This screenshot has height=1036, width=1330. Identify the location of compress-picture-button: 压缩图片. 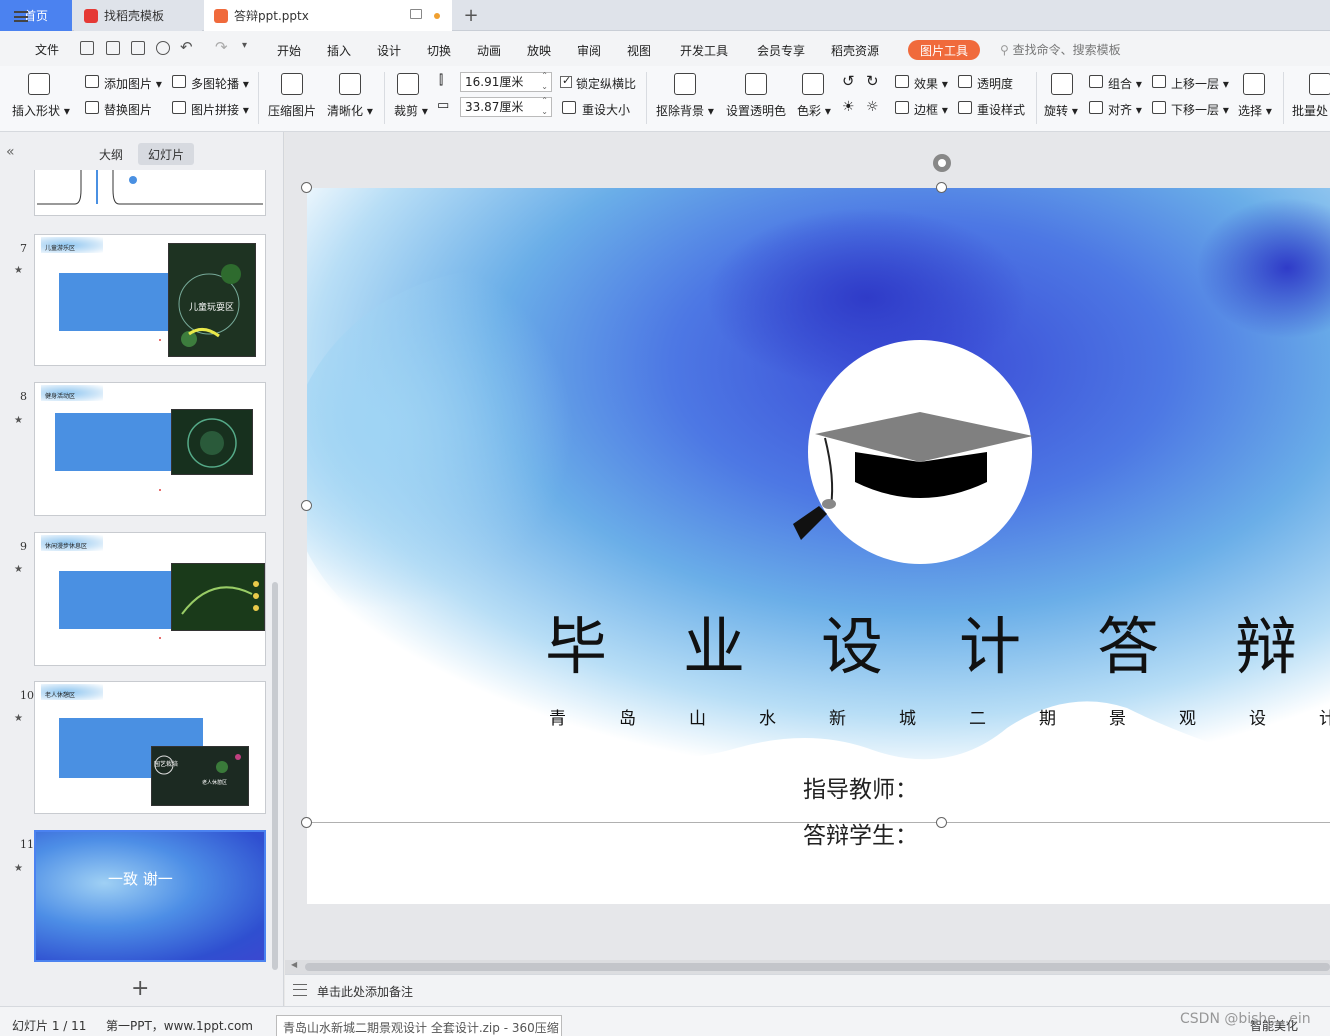
(292, 110).